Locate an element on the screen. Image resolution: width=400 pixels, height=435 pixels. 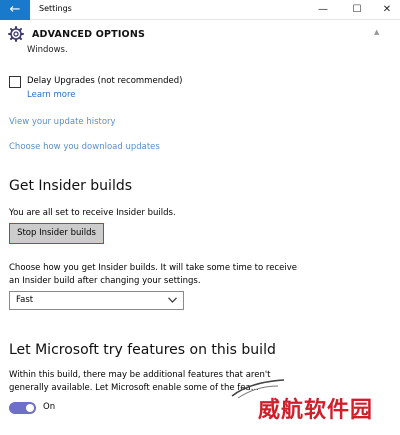
maximize-button: ☐ is located at coordinates (357, 10).